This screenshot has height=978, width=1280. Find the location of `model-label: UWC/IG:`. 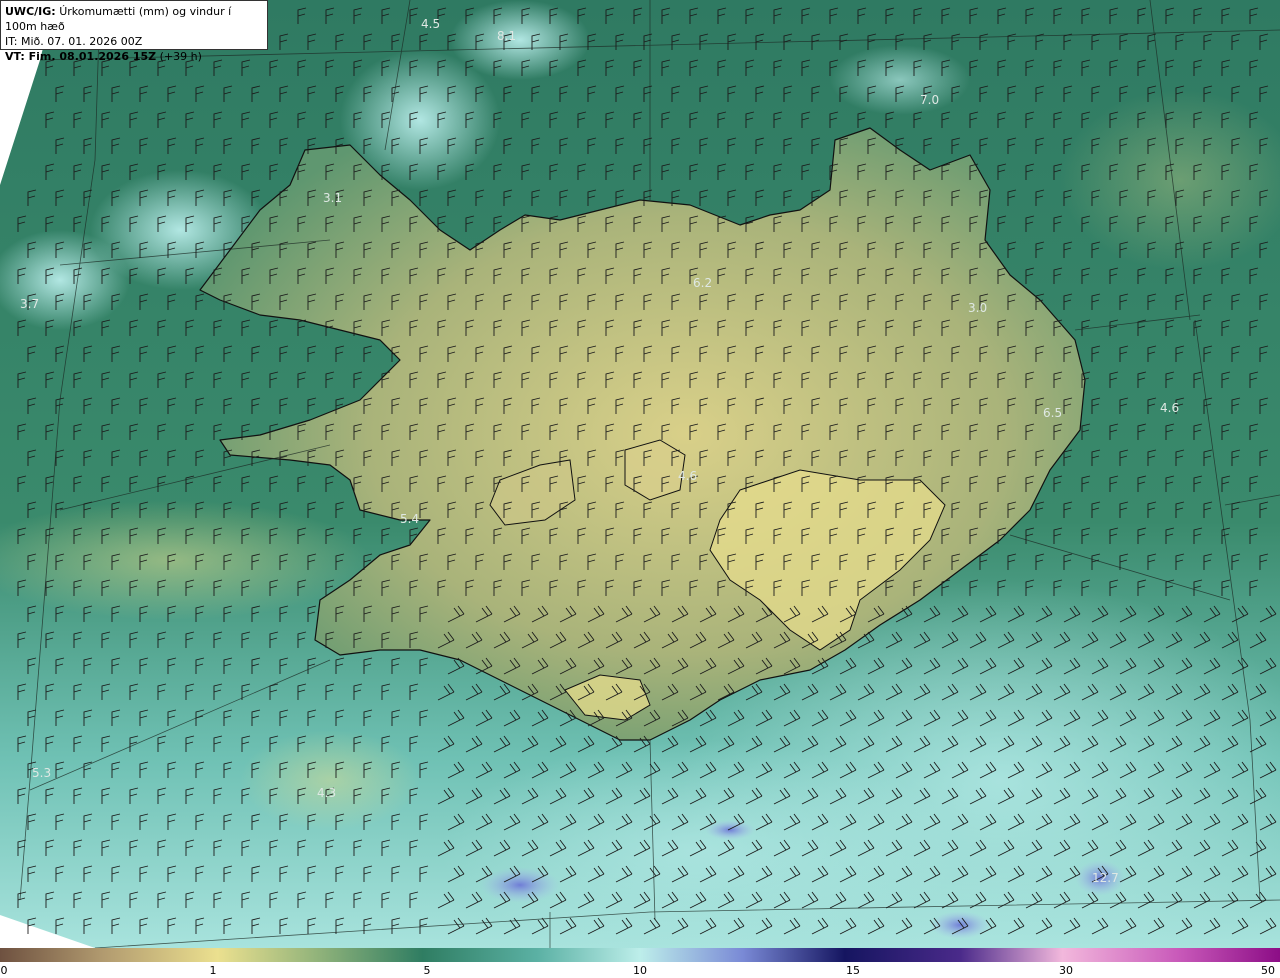

model-label: UWC/IG: is located at coordinates (30, 11).